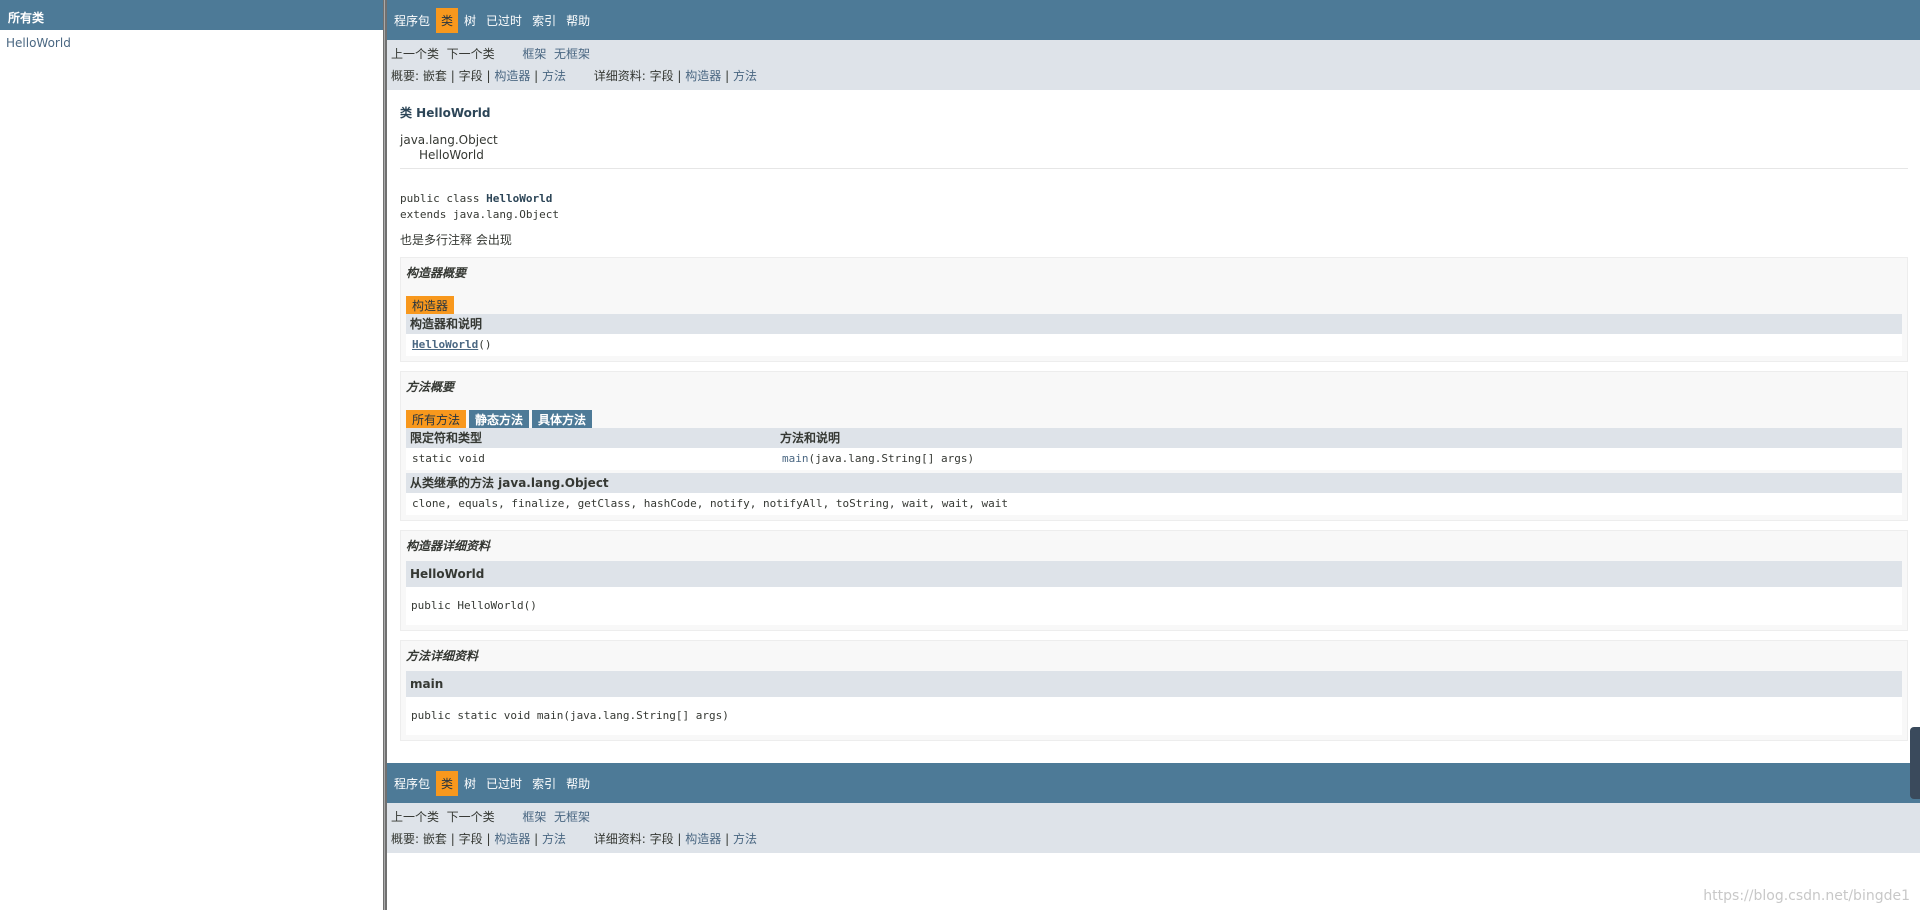 The width and height of the screenshot is (1920, 910). What do you see at coordinates (191, 43) in the screenshot?
I see `class-list: HelloWorld` at bounding box center [191, 43].